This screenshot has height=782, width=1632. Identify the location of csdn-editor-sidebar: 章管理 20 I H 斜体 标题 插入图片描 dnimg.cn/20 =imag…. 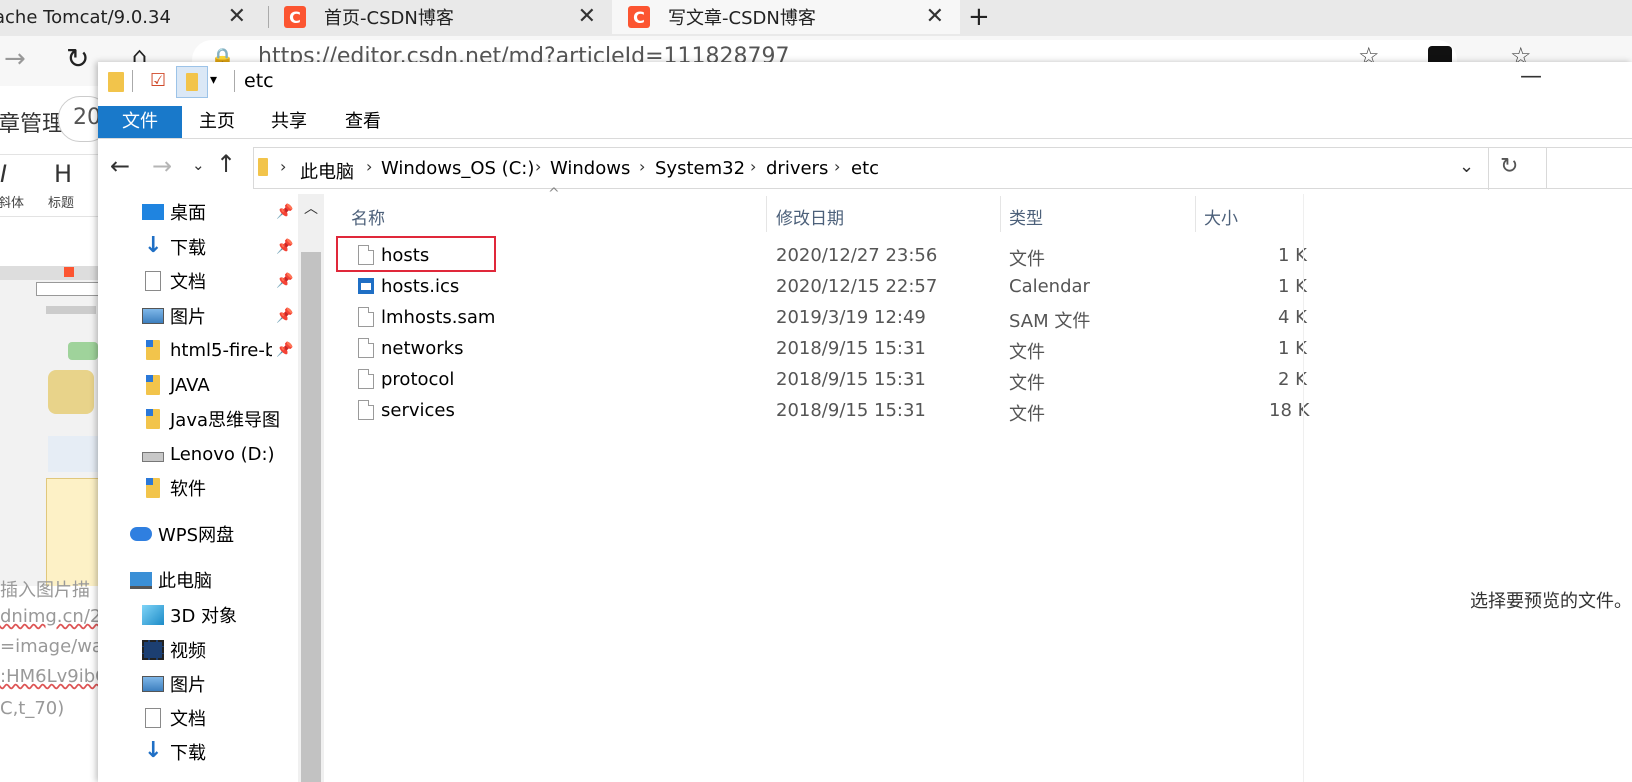
(49, 434).